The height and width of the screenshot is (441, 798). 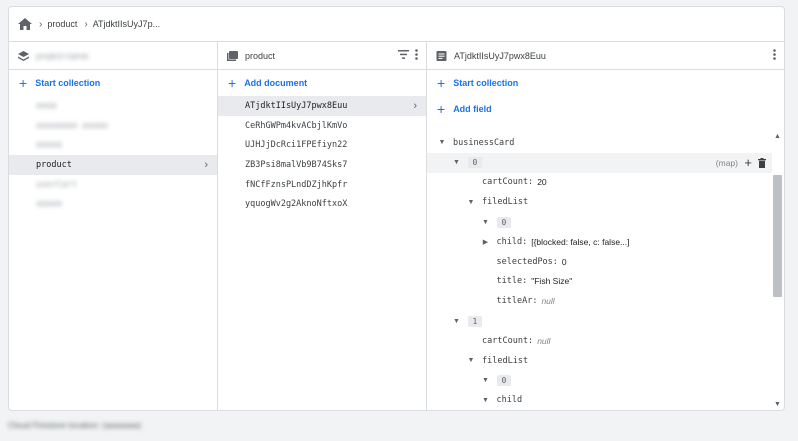 What do you see at coordinates (296, 125) in the screenshot?
I see `document-id: CeRhGWPm4kvACbjlKmVo` at bounding box center [296, 125].